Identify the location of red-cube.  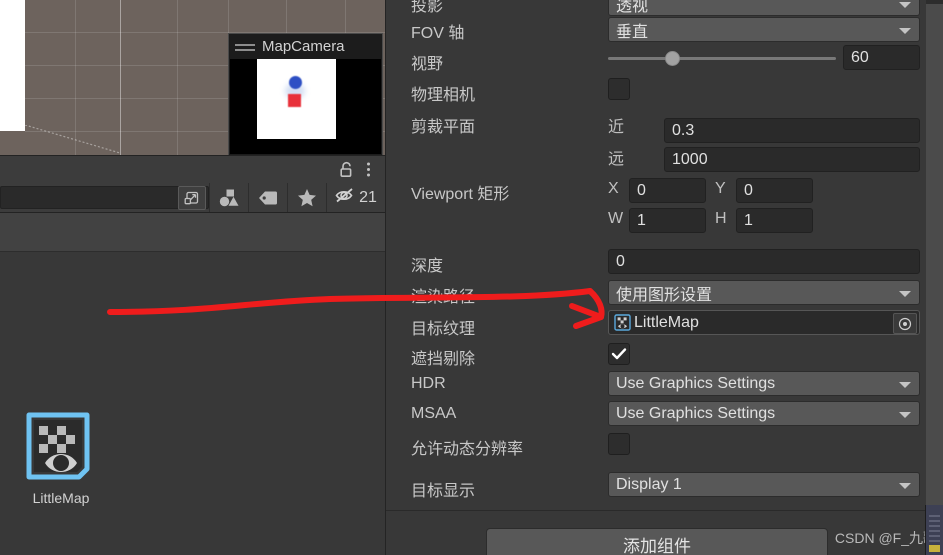
(294, 100).